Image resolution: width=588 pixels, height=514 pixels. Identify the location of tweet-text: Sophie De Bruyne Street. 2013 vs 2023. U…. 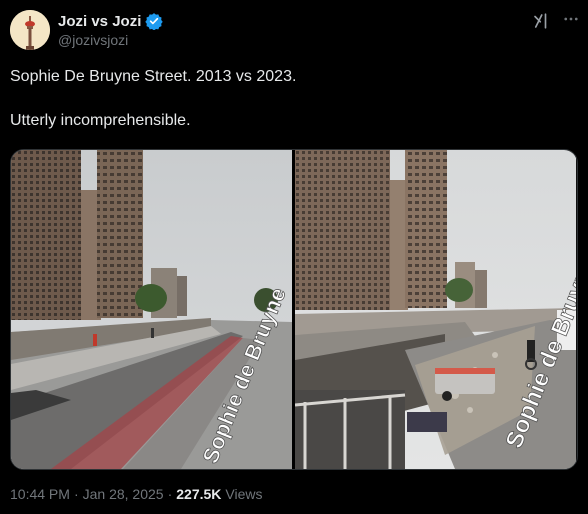
(290, 99).